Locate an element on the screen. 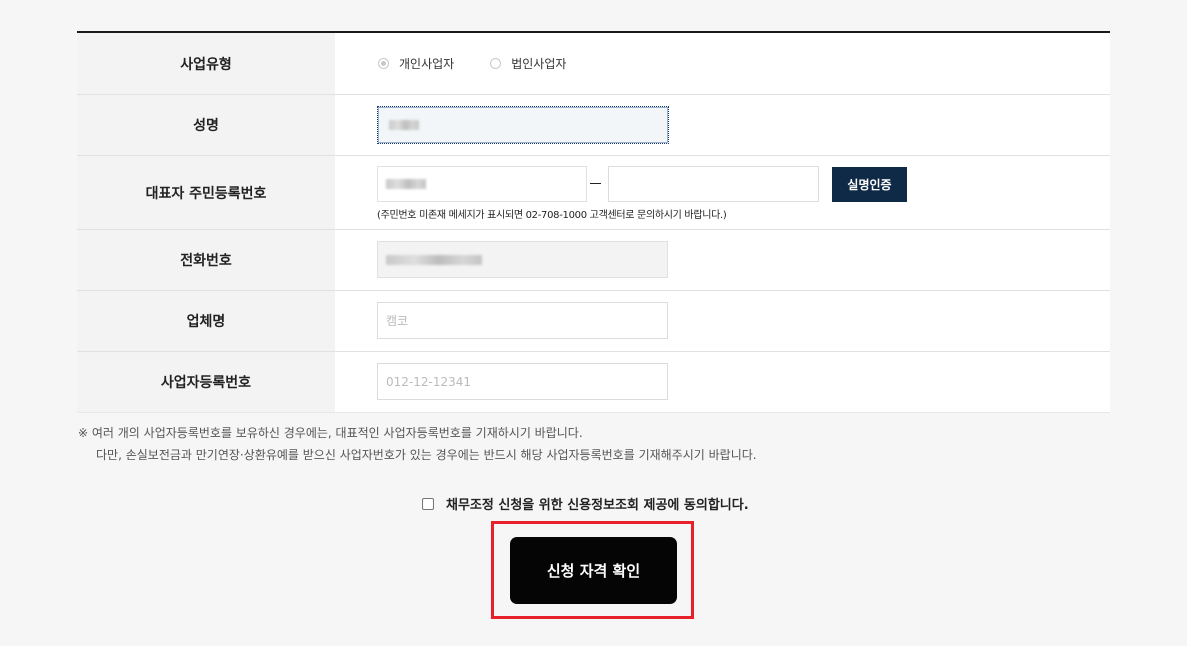  company-name-input: 캠코 is located at coordinates (522, 320).